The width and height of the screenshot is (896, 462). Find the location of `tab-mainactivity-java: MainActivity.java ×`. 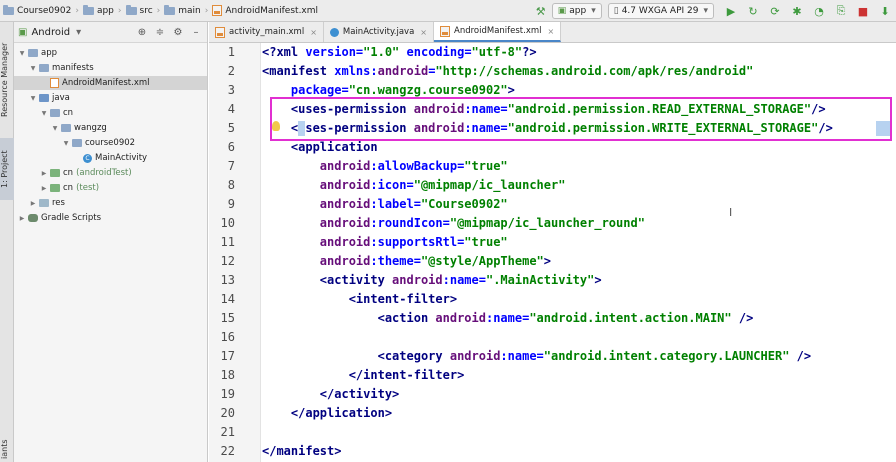

tab-mainactivity-java: MainActivity.java × is located at coordinates (379, 32).